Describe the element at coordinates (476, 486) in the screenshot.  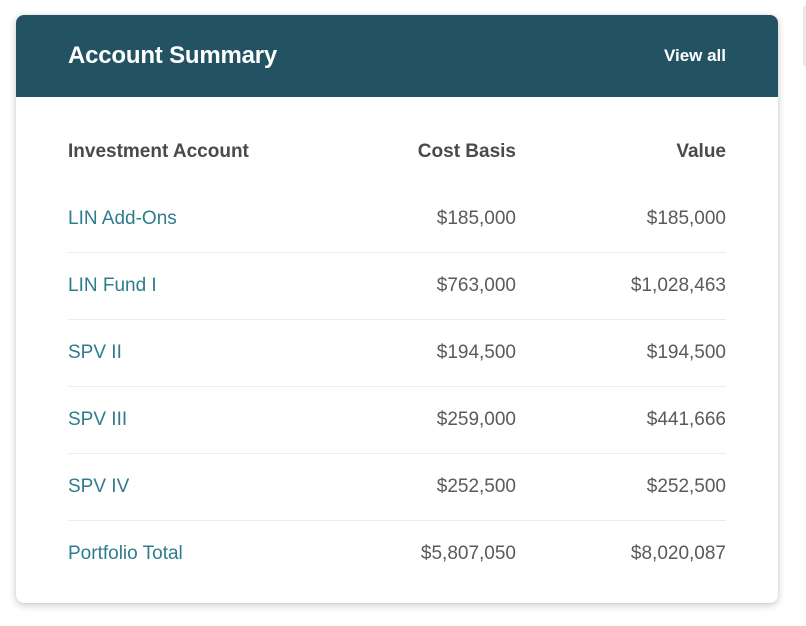
I see `cost-basis-cell: $252,500` at that location.